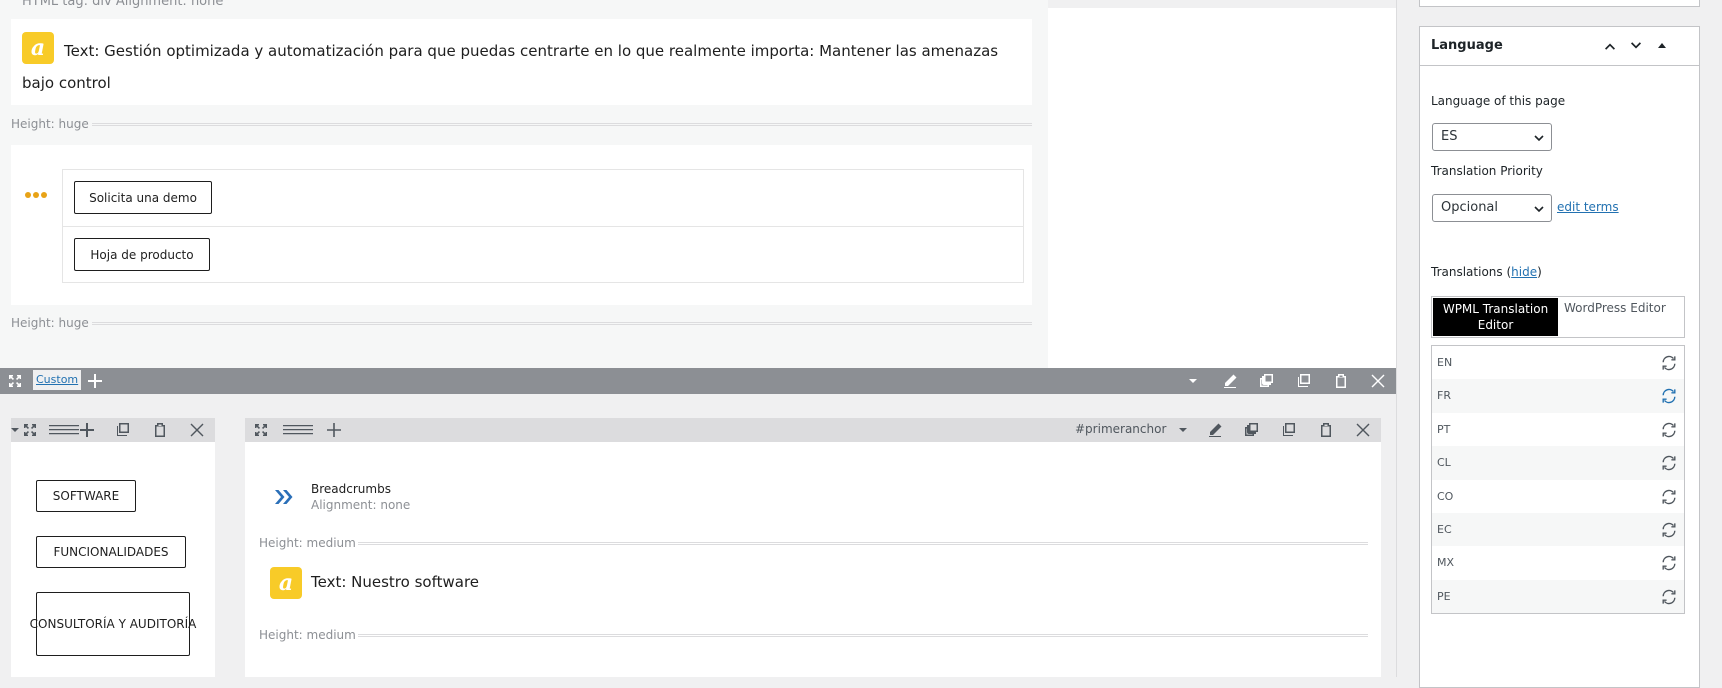 The height and width of the screenshot is (688, 1722). What do you see at coordinates (123, 4) in the screenshot?
I see `module-meta-text: HTML tag: div Alignment: none` at bounding box center [123, 4].